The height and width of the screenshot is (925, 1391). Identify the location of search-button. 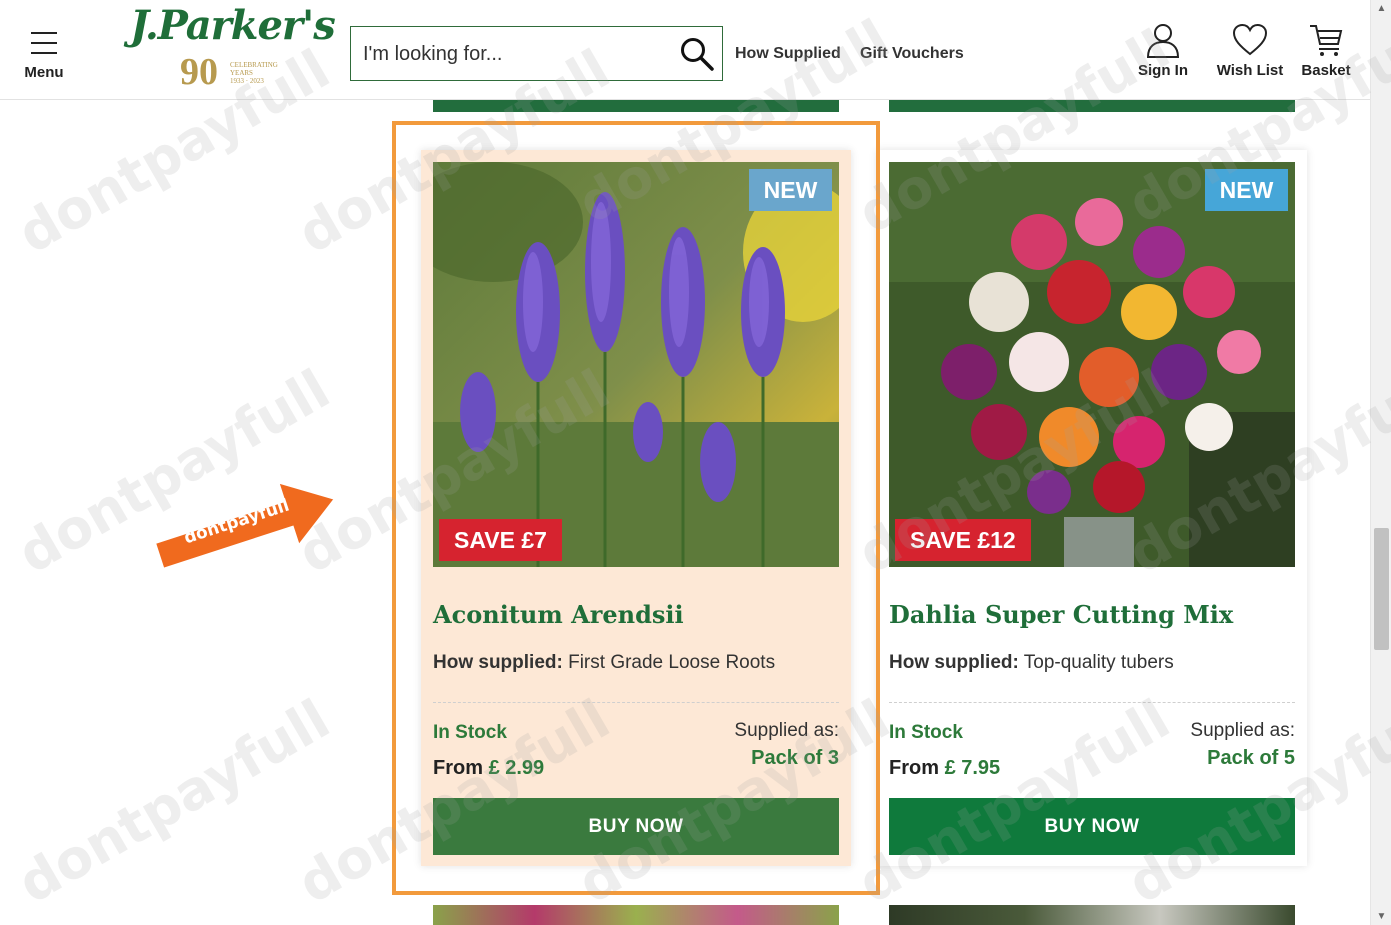
(697, 54).